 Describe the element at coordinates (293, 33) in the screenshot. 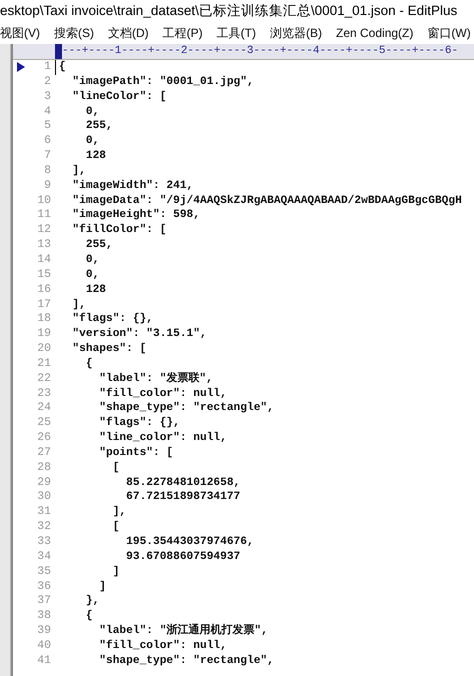

I see `menu-item: 浏览器(B)` at that location.